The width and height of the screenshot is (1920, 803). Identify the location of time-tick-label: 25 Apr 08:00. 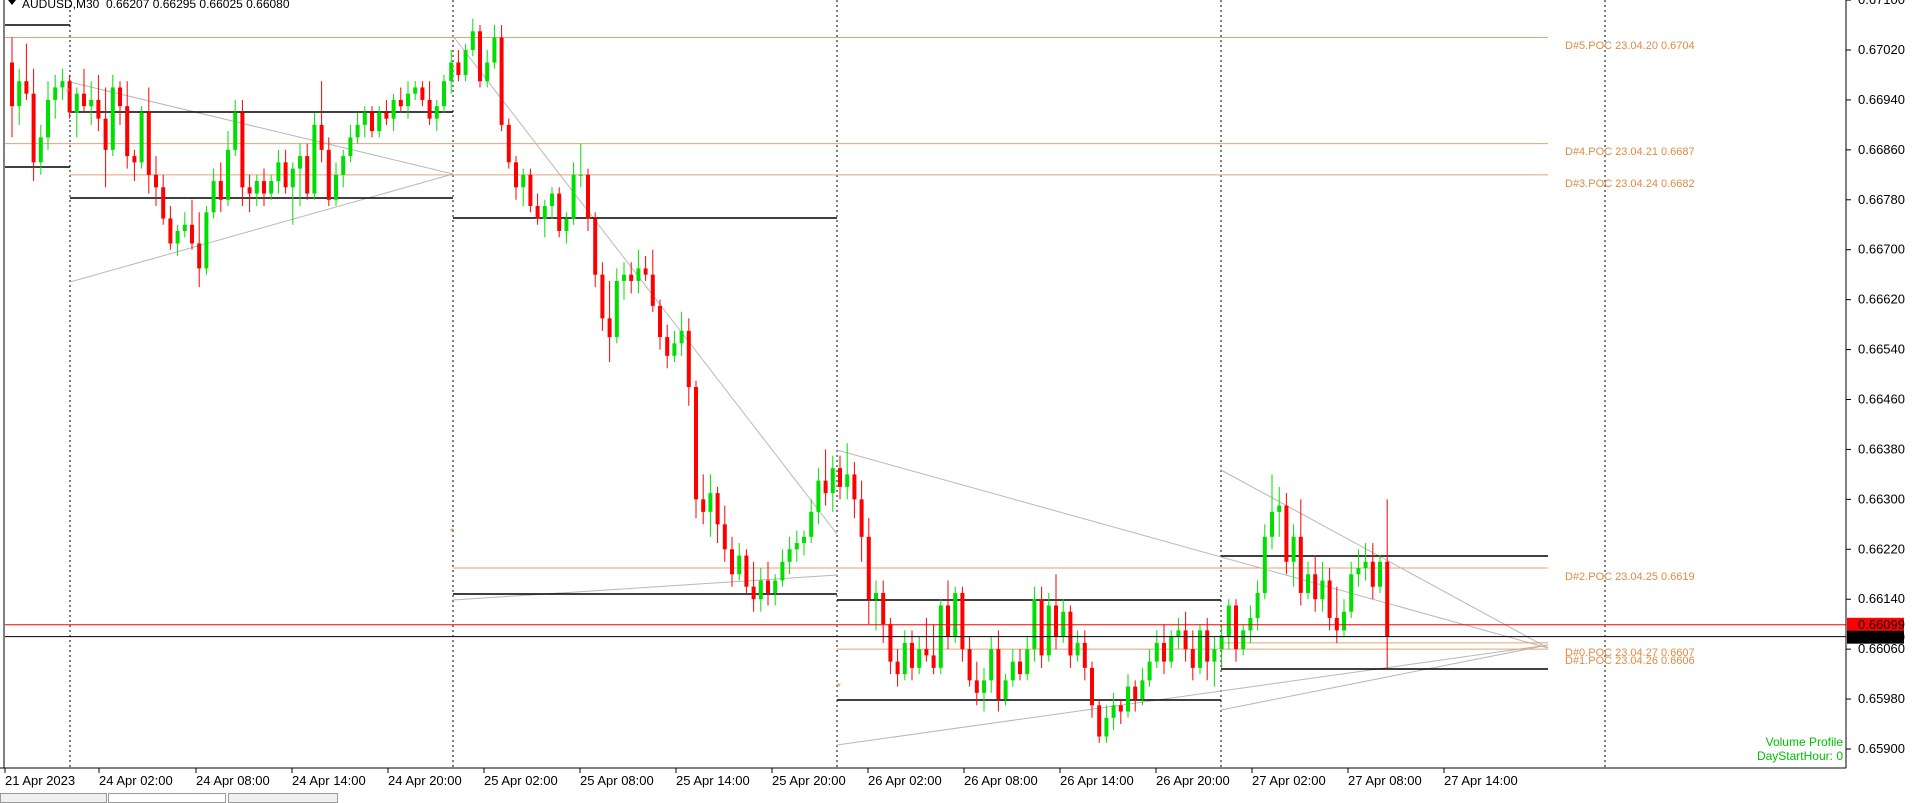
(617, 780).